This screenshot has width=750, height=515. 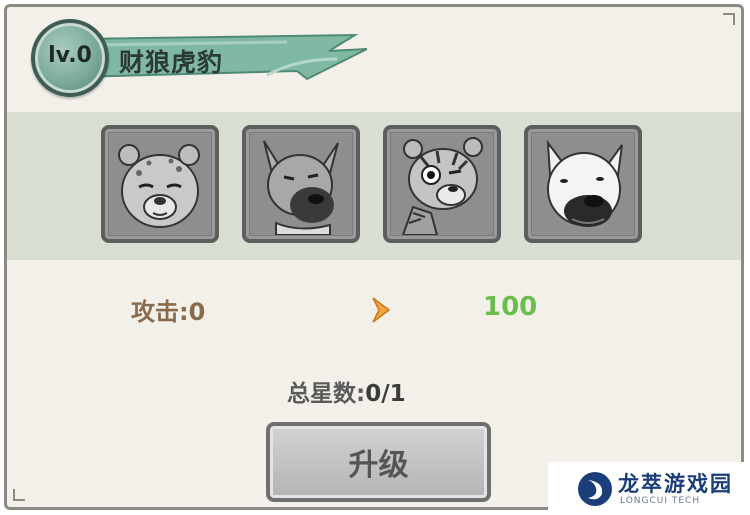 I want to click on tiger-portrait-icon, so click(x=442, y=184).